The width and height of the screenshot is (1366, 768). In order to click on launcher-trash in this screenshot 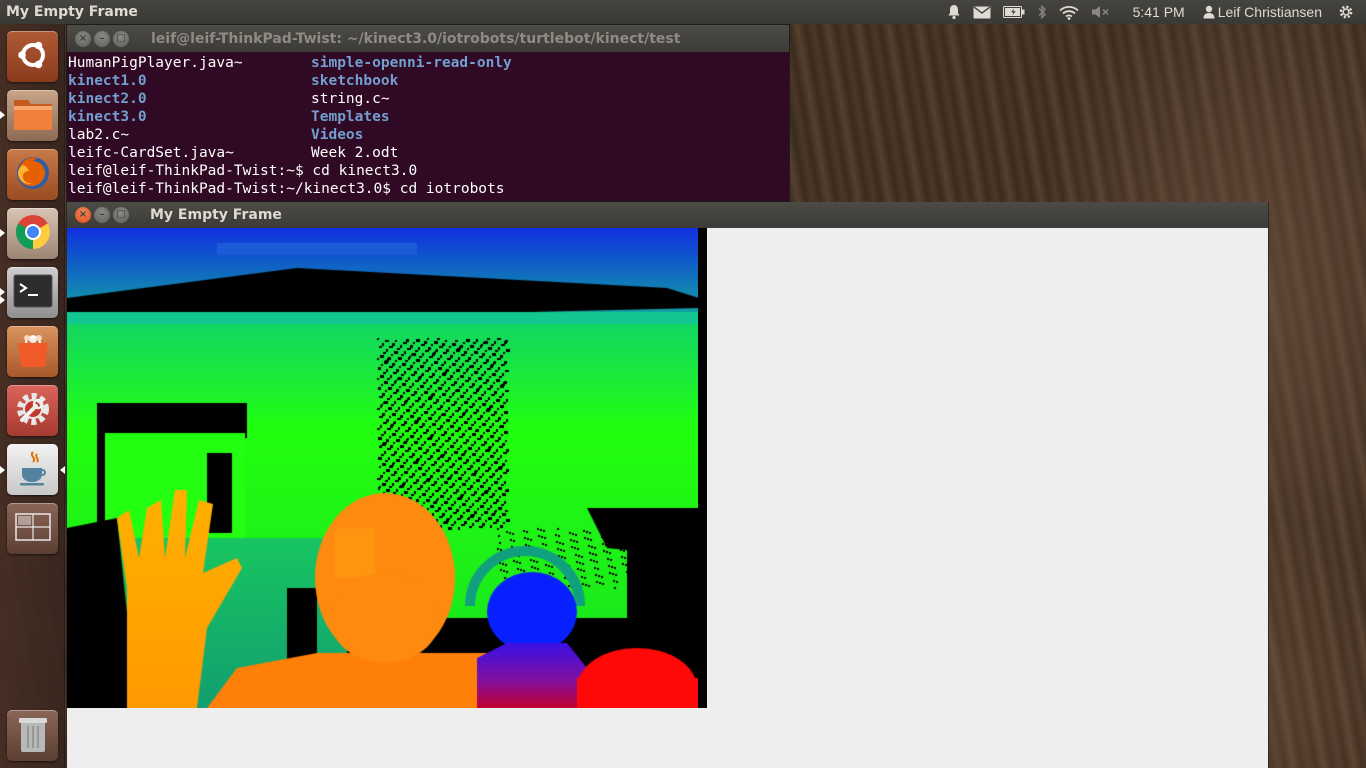, I will do `click(32, 735)`.